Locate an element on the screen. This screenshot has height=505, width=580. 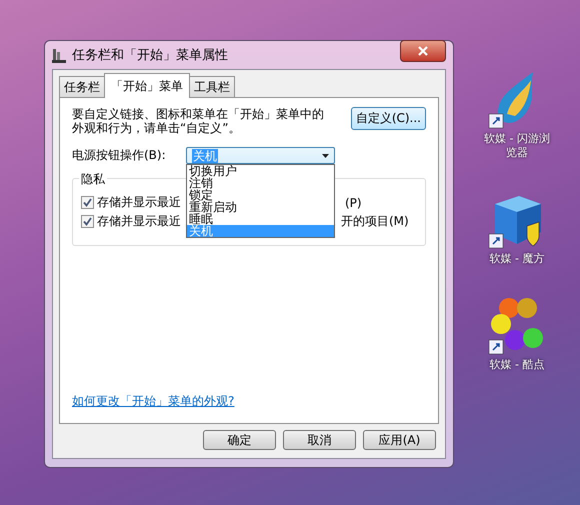
dropdown-option: 重新启动 is located at coordinates (260, 207).